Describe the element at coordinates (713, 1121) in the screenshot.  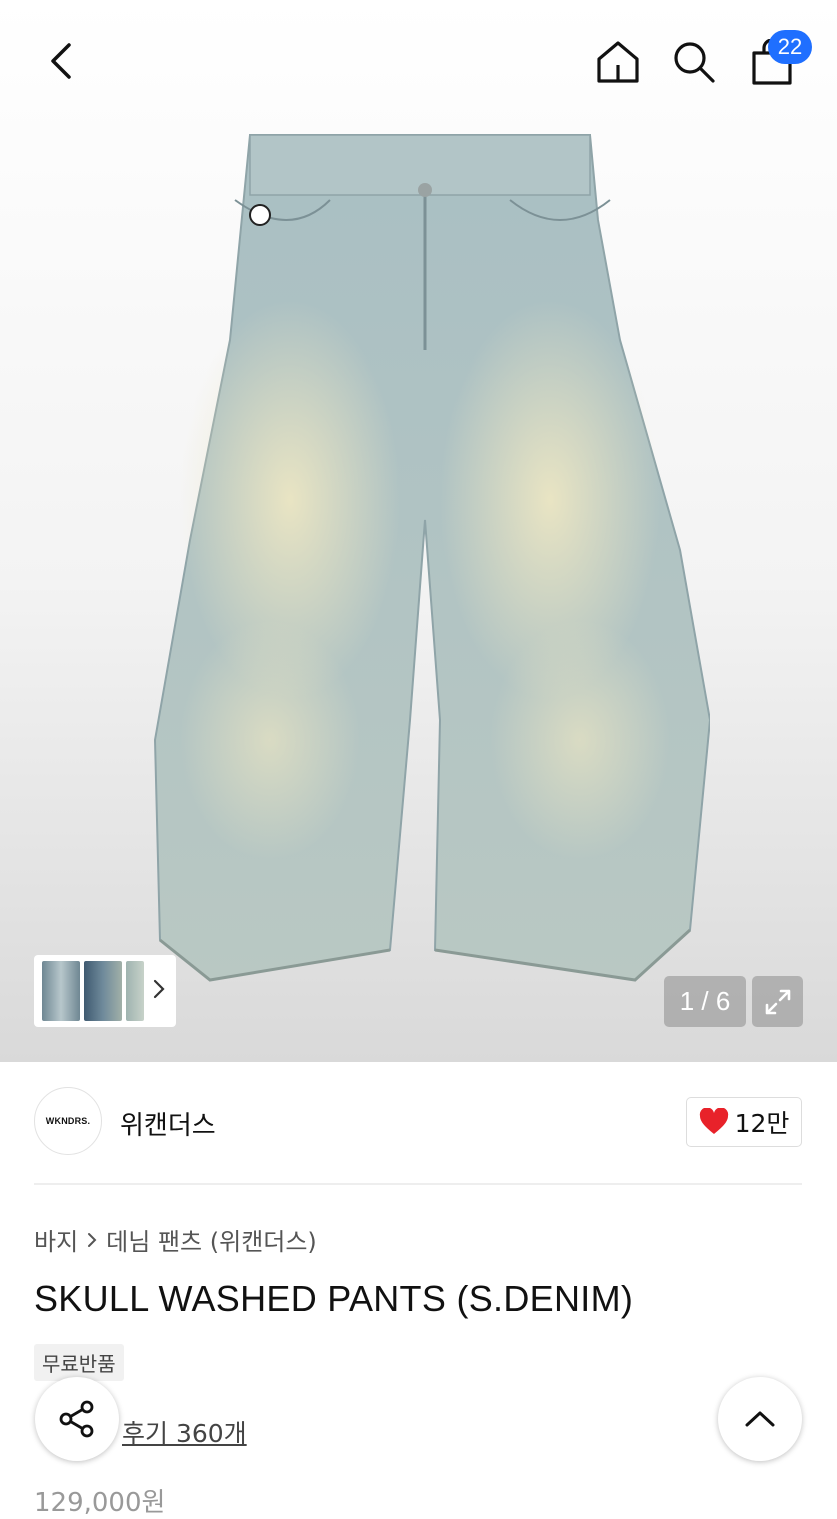
I see `heart-icon` at that location.